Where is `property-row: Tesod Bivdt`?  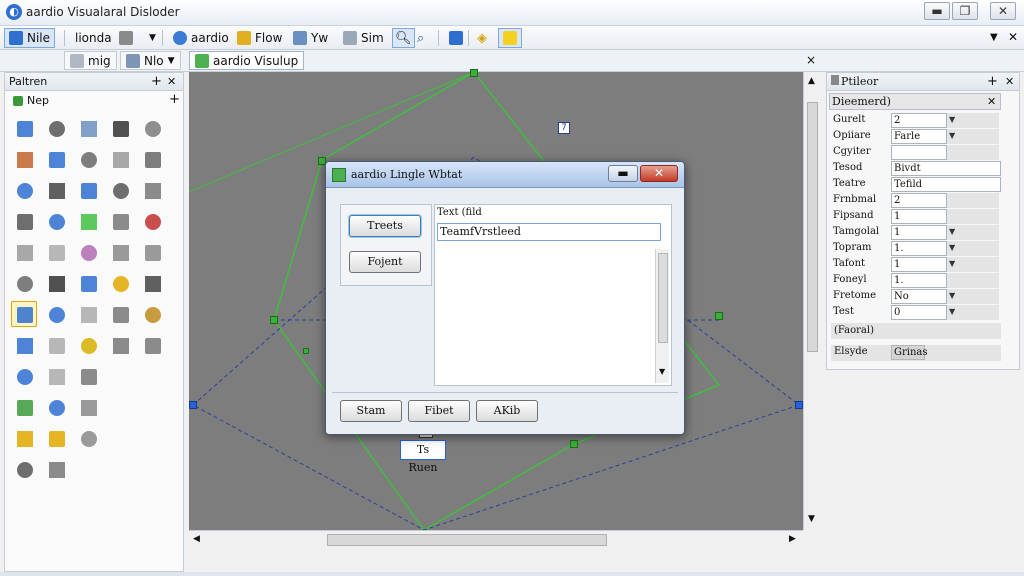 property-row: Tesod Bivdt is located at coordinates (917, 169).